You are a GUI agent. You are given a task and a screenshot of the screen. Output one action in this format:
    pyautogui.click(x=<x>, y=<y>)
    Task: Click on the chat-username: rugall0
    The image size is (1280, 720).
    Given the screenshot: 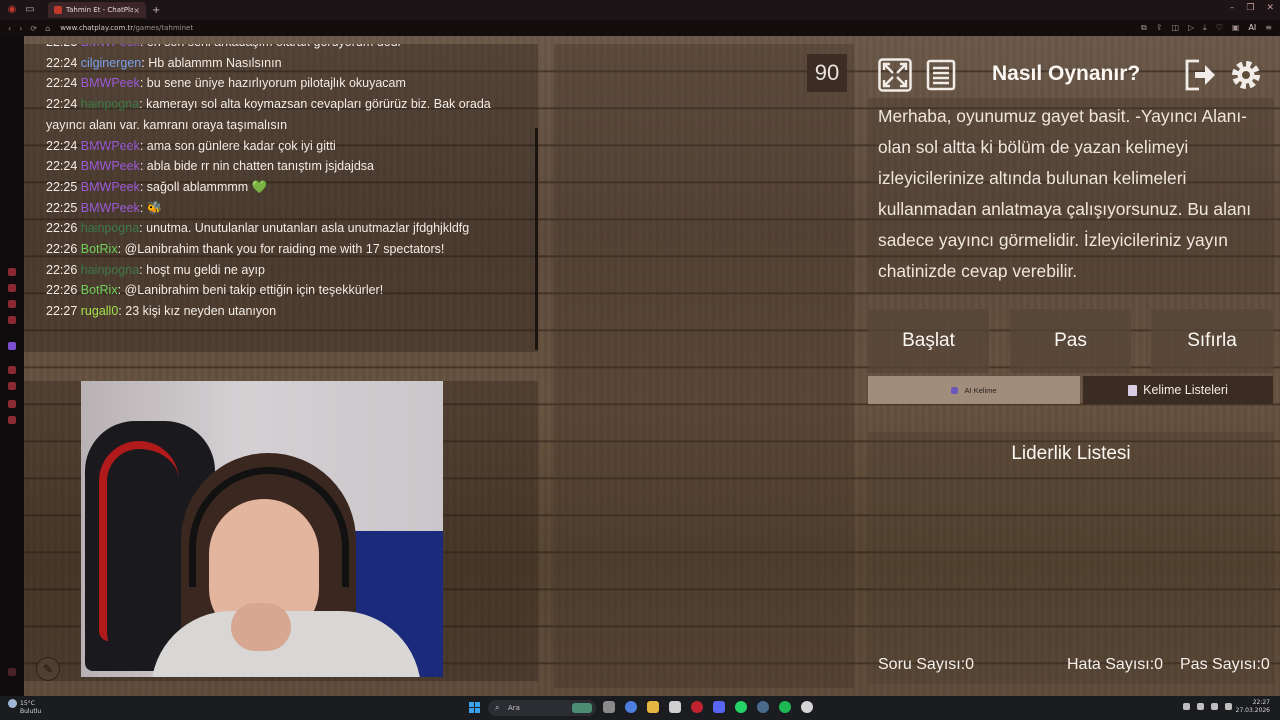 What is the action you would take?
    pyautogui.click(x=100, y=311)
    